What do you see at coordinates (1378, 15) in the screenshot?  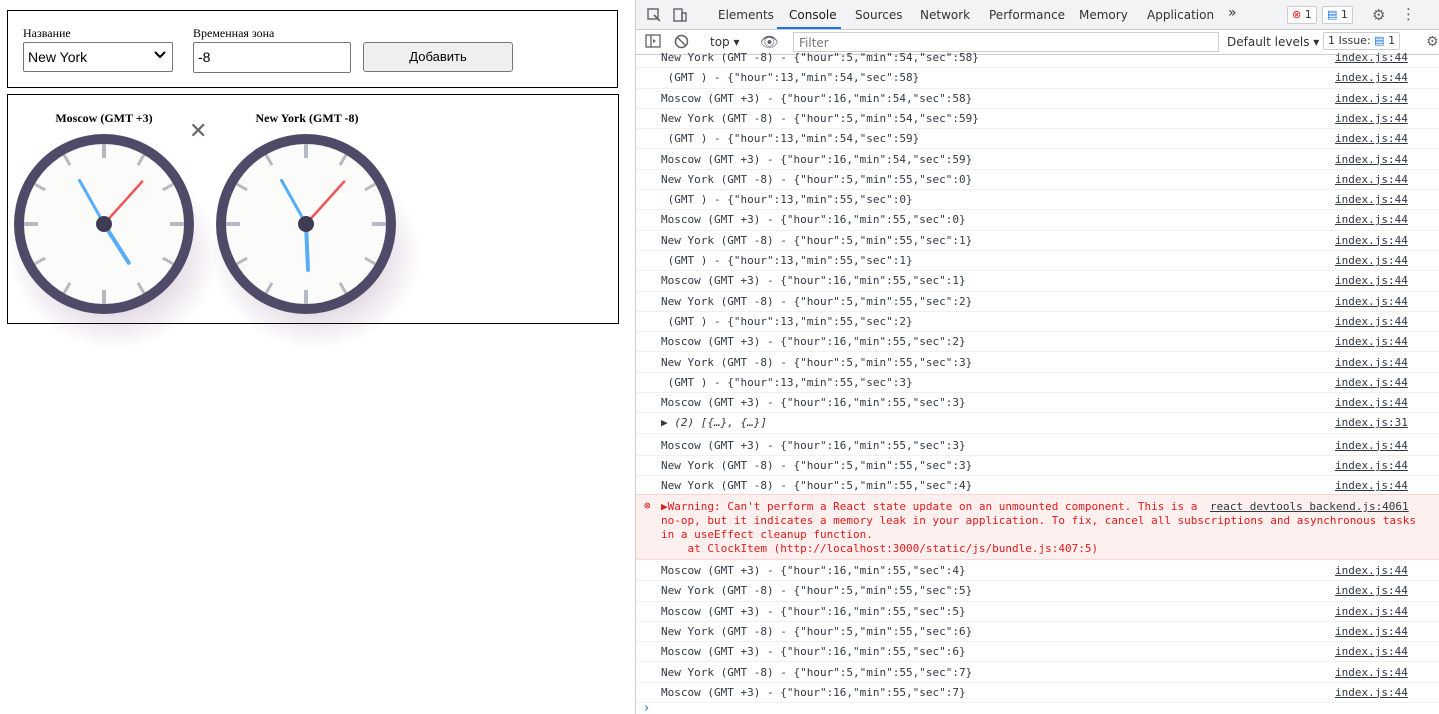 I see `gear-icon: ⚙` at bounding box center [1378, 15].